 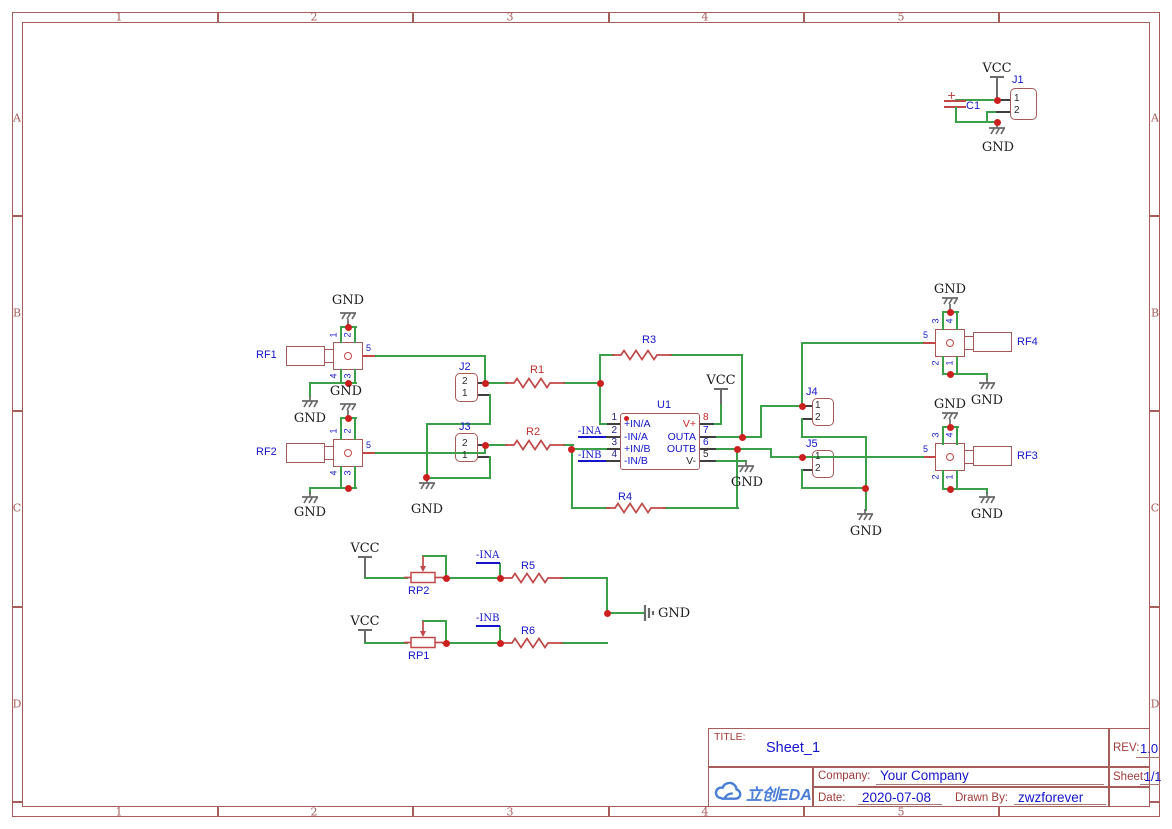 I want to click on sheet-value: 1/1, so click(x=1152, y=777).